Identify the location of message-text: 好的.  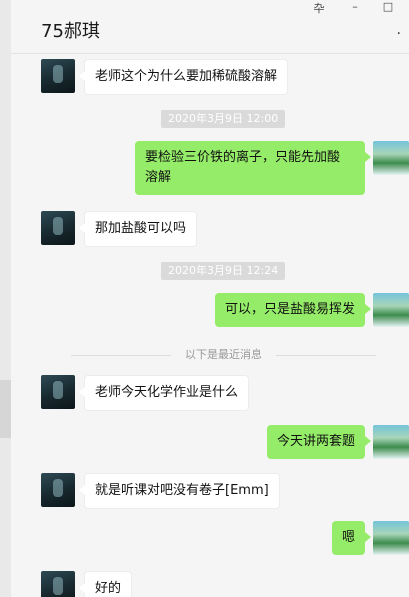
(108, 588).